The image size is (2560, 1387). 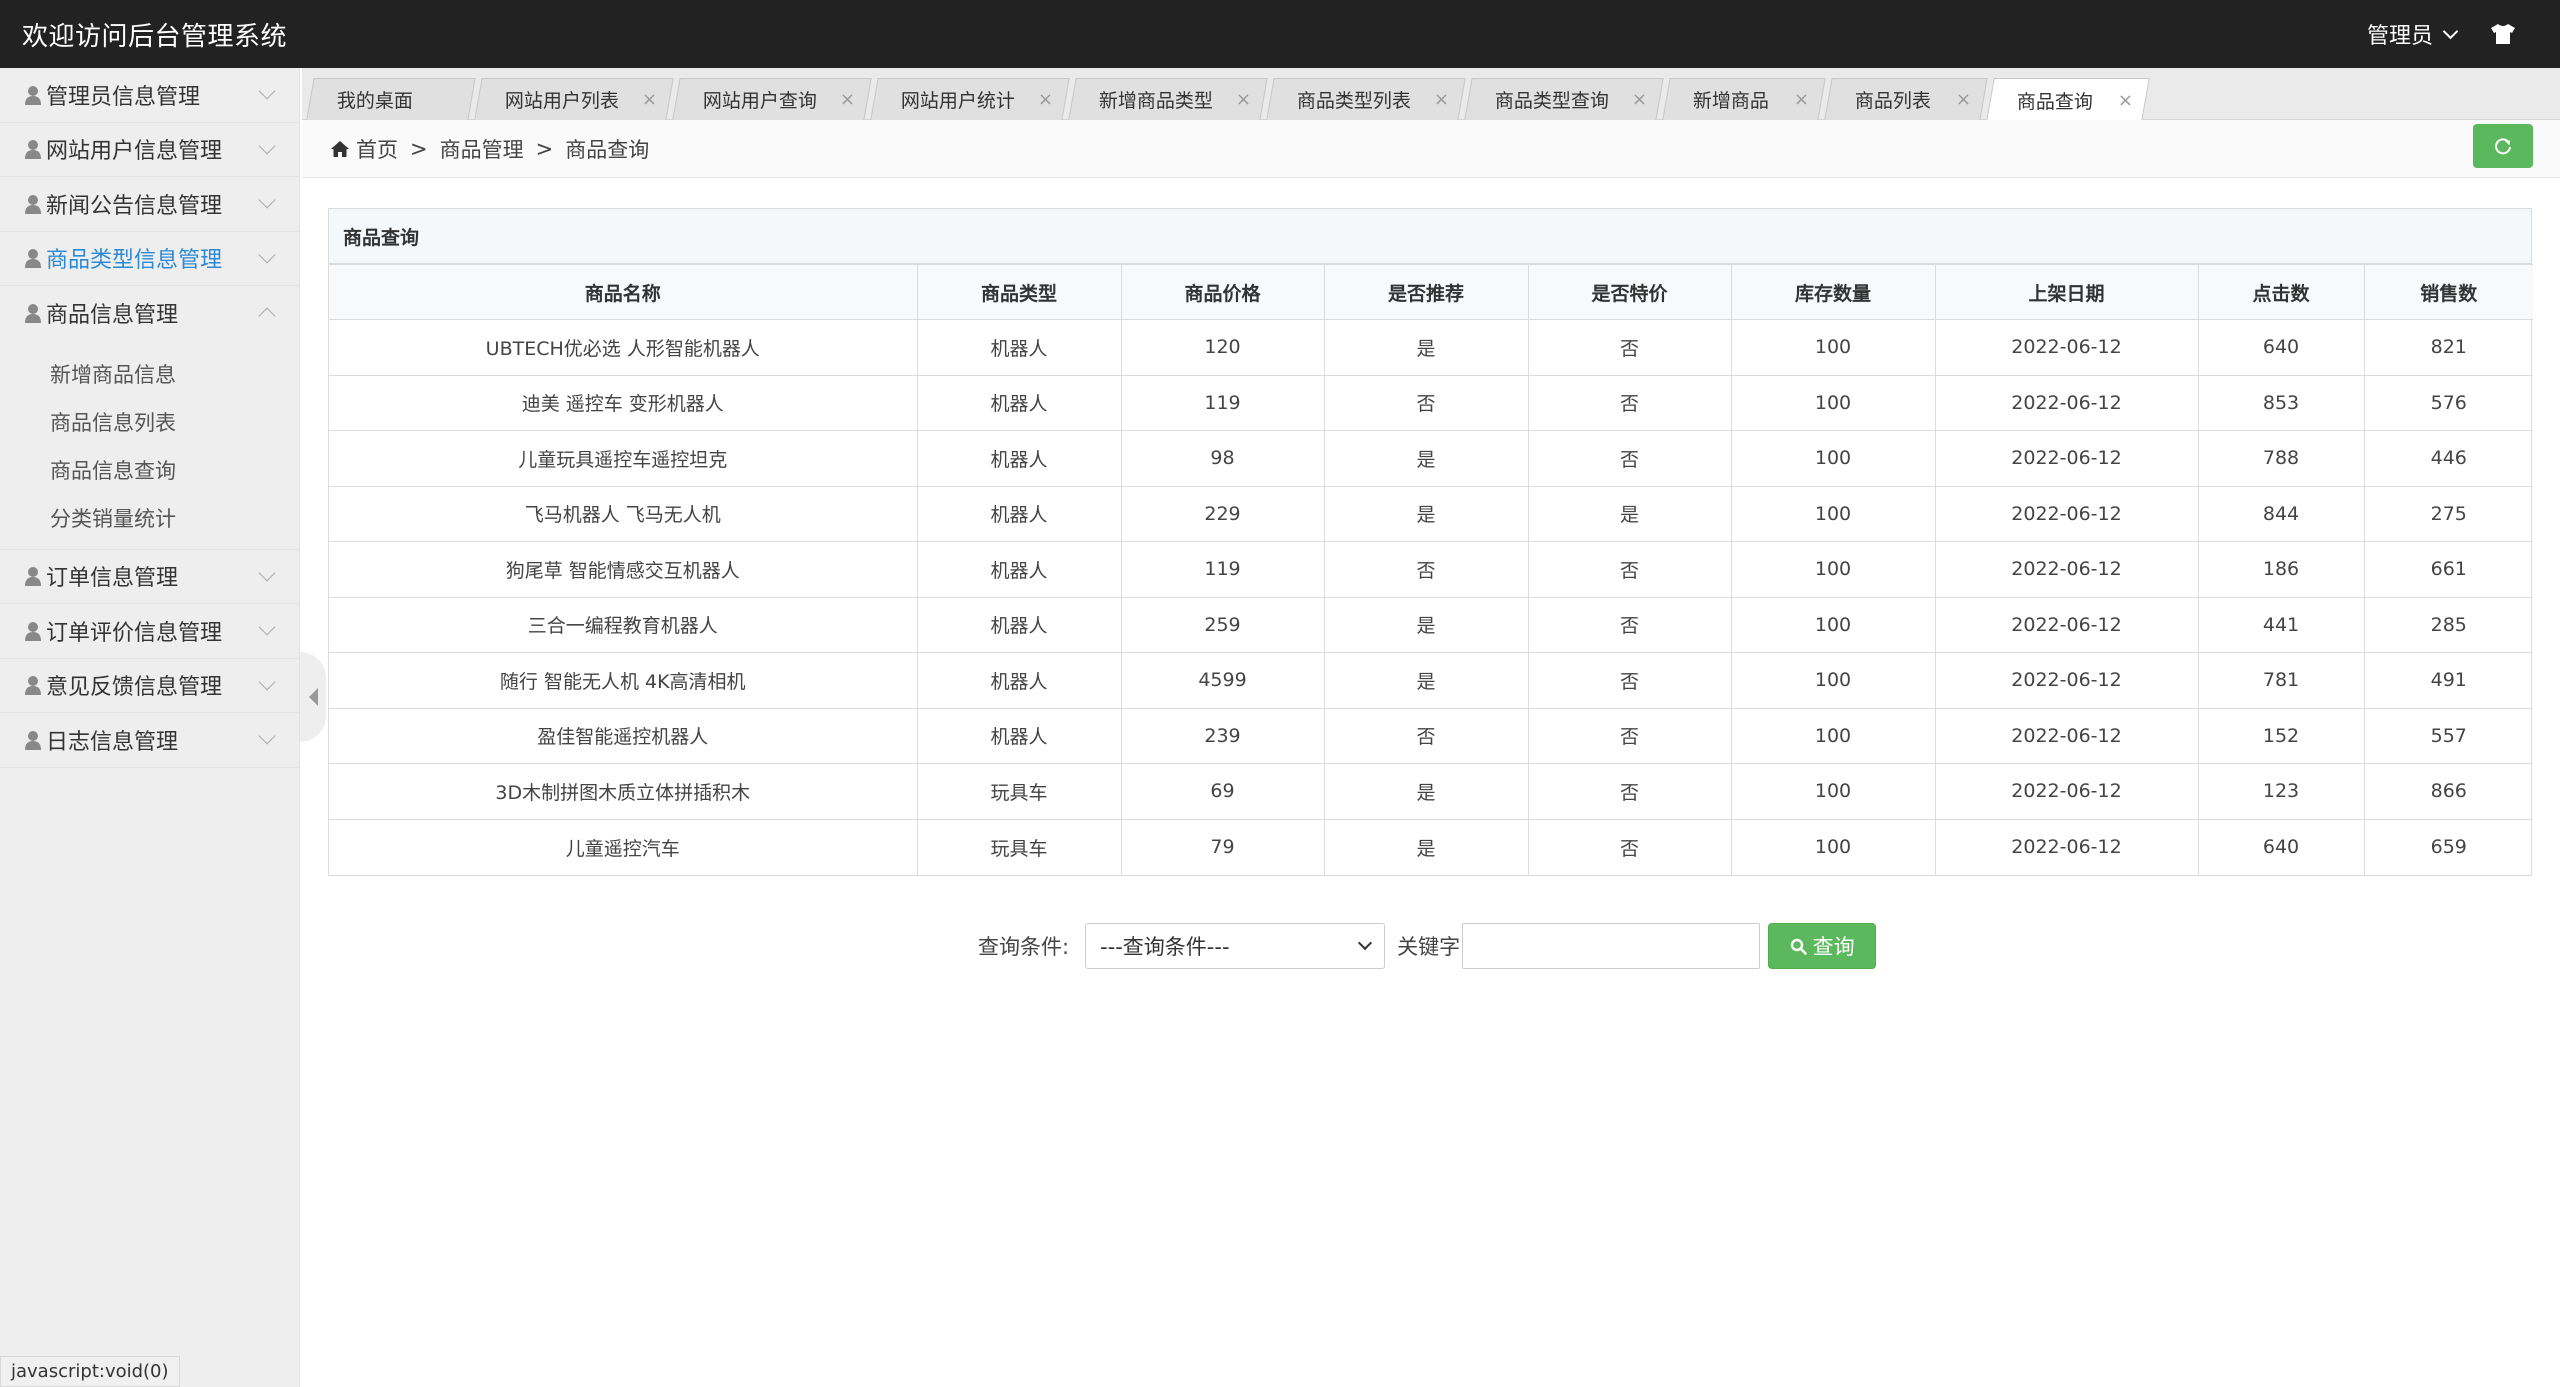 I want to click on column-header: 库存数量, so click(x=1833, y=292).